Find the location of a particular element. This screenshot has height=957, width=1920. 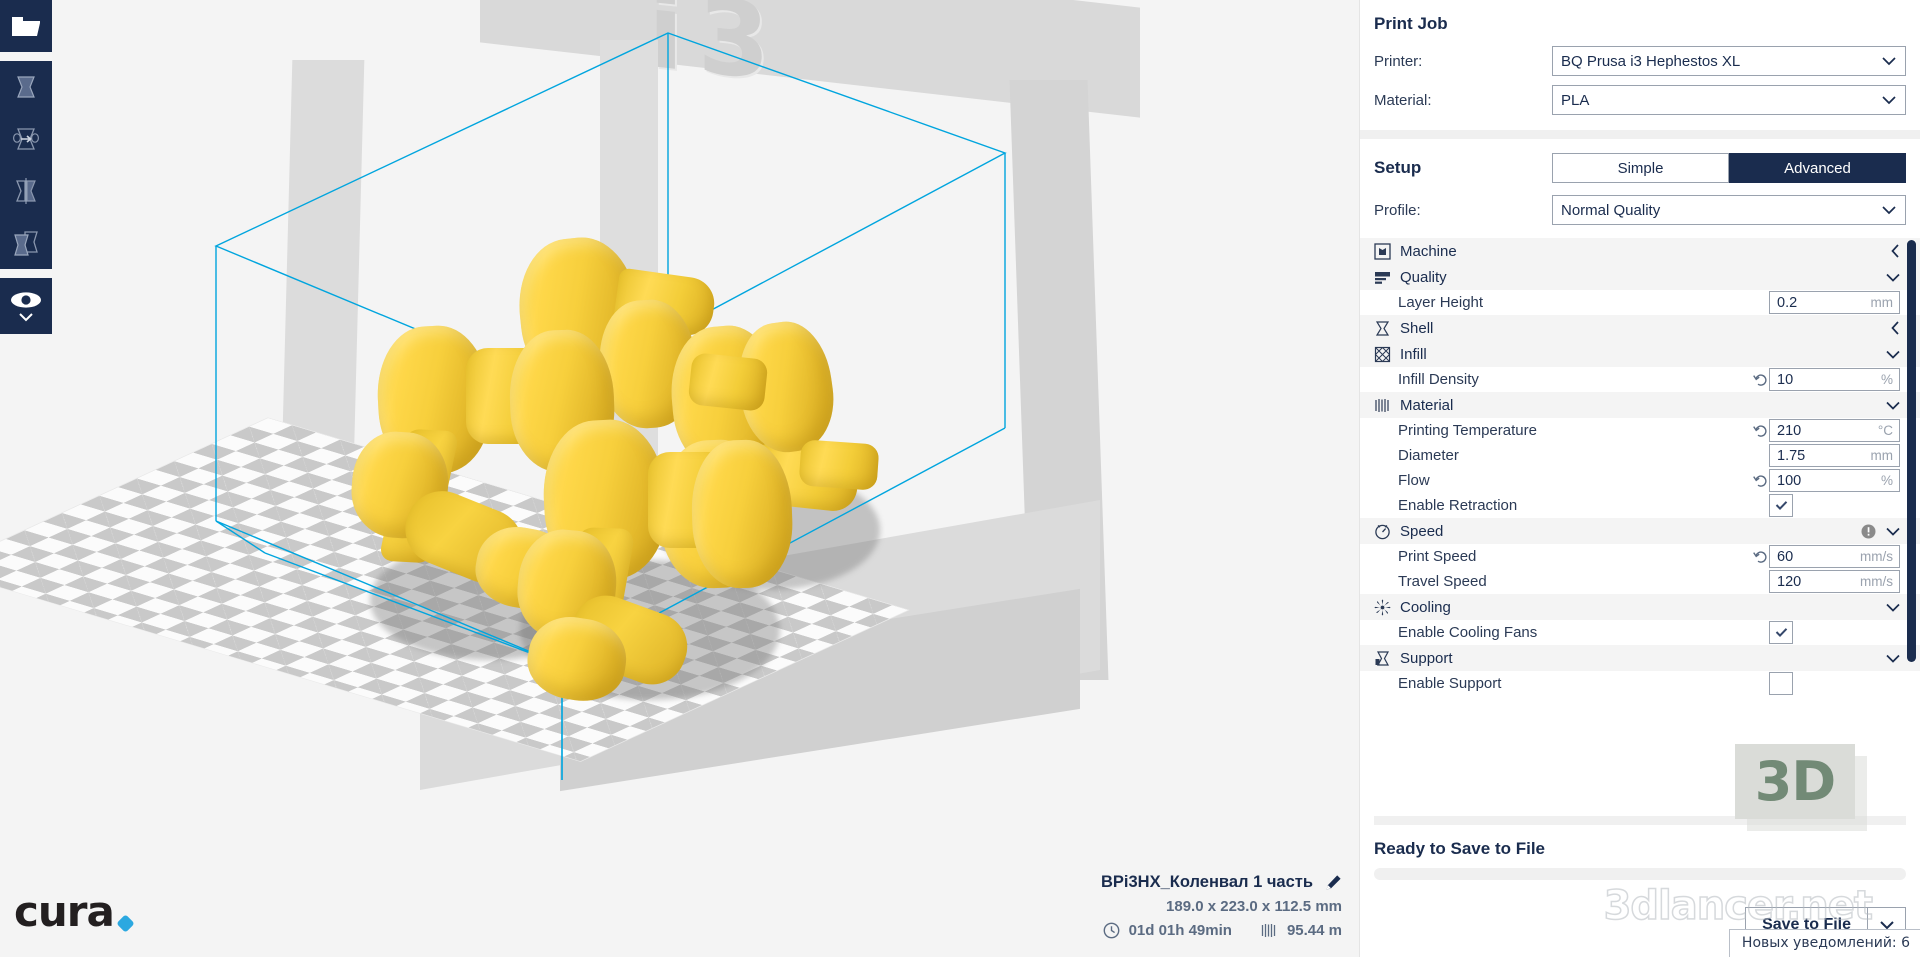

setting-value-input: 1.75 mm is located at coordinates (1834, 455).